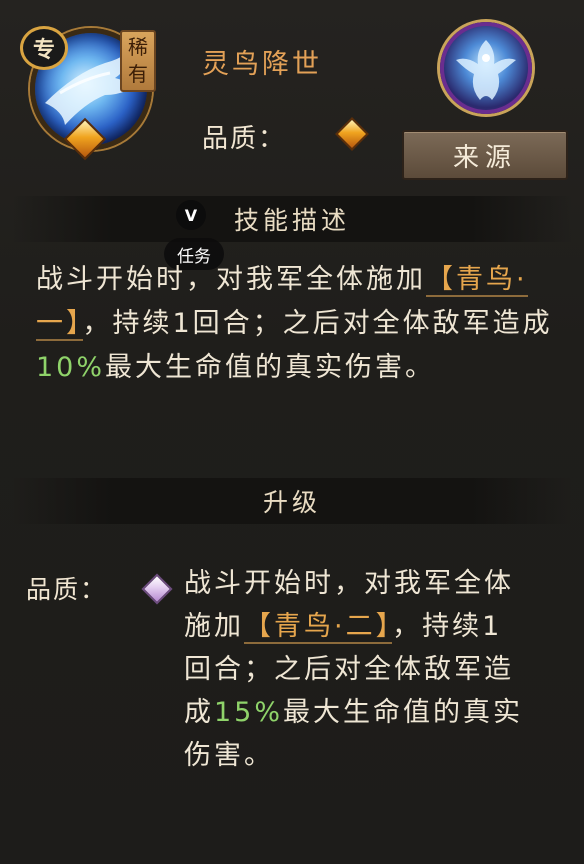  Describe the element at coordinates (249, 712) in the screenshot. I see `upgrade-percent: 15%` at that location.